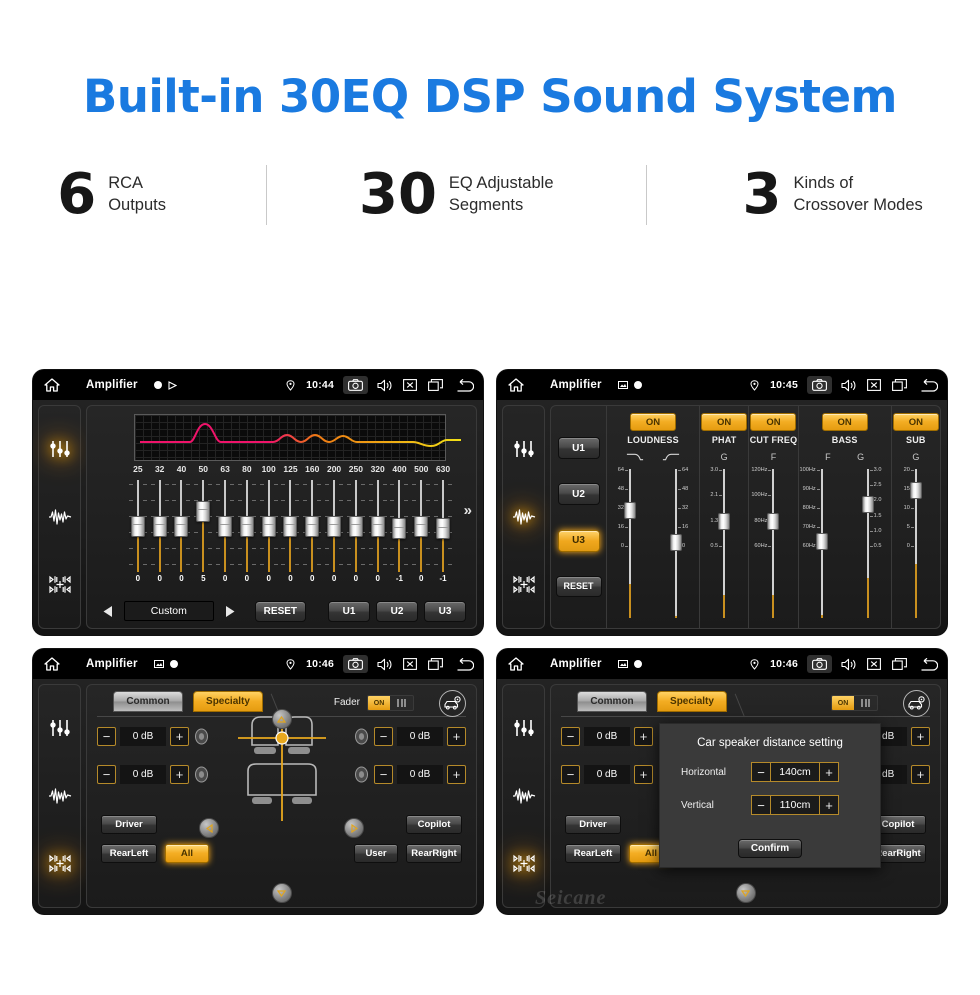  I want to click on horizontal-plus-button: +, so click(829, 772).